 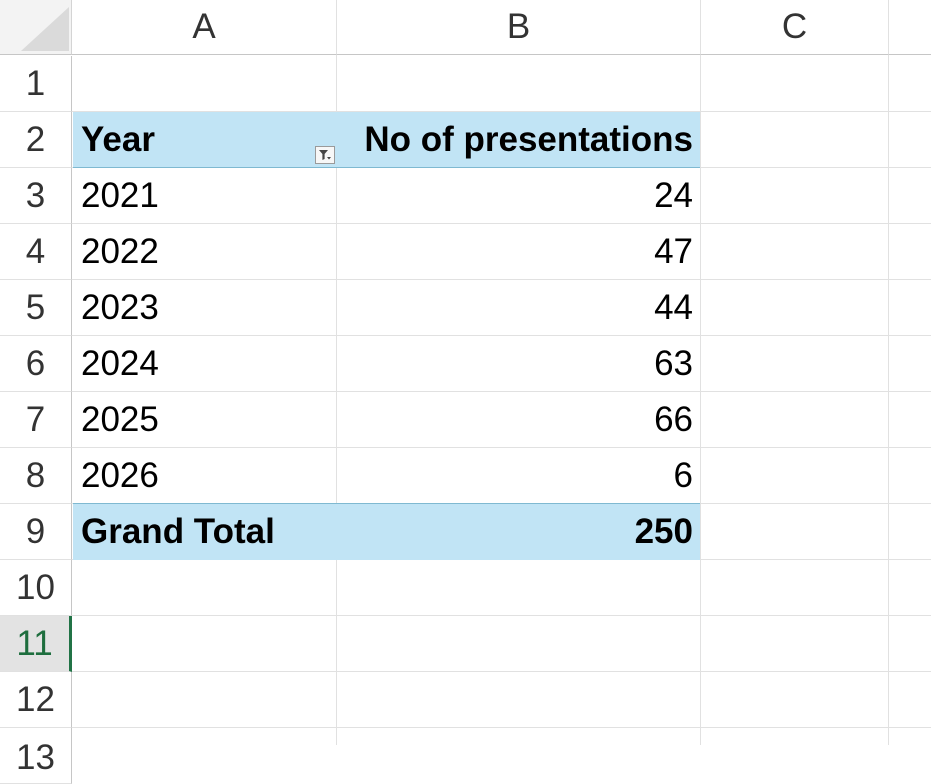 I want to click on pivot-grand-total-value: 250, so click(x=518, y=532).